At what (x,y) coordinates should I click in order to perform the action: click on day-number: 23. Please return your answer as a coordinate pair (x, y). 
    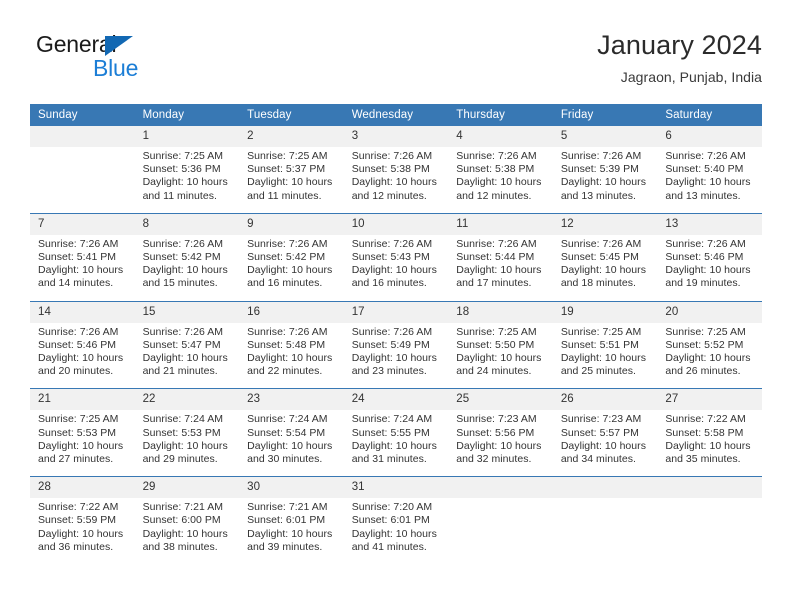
    Looking at the image, I should click on (291, 400).